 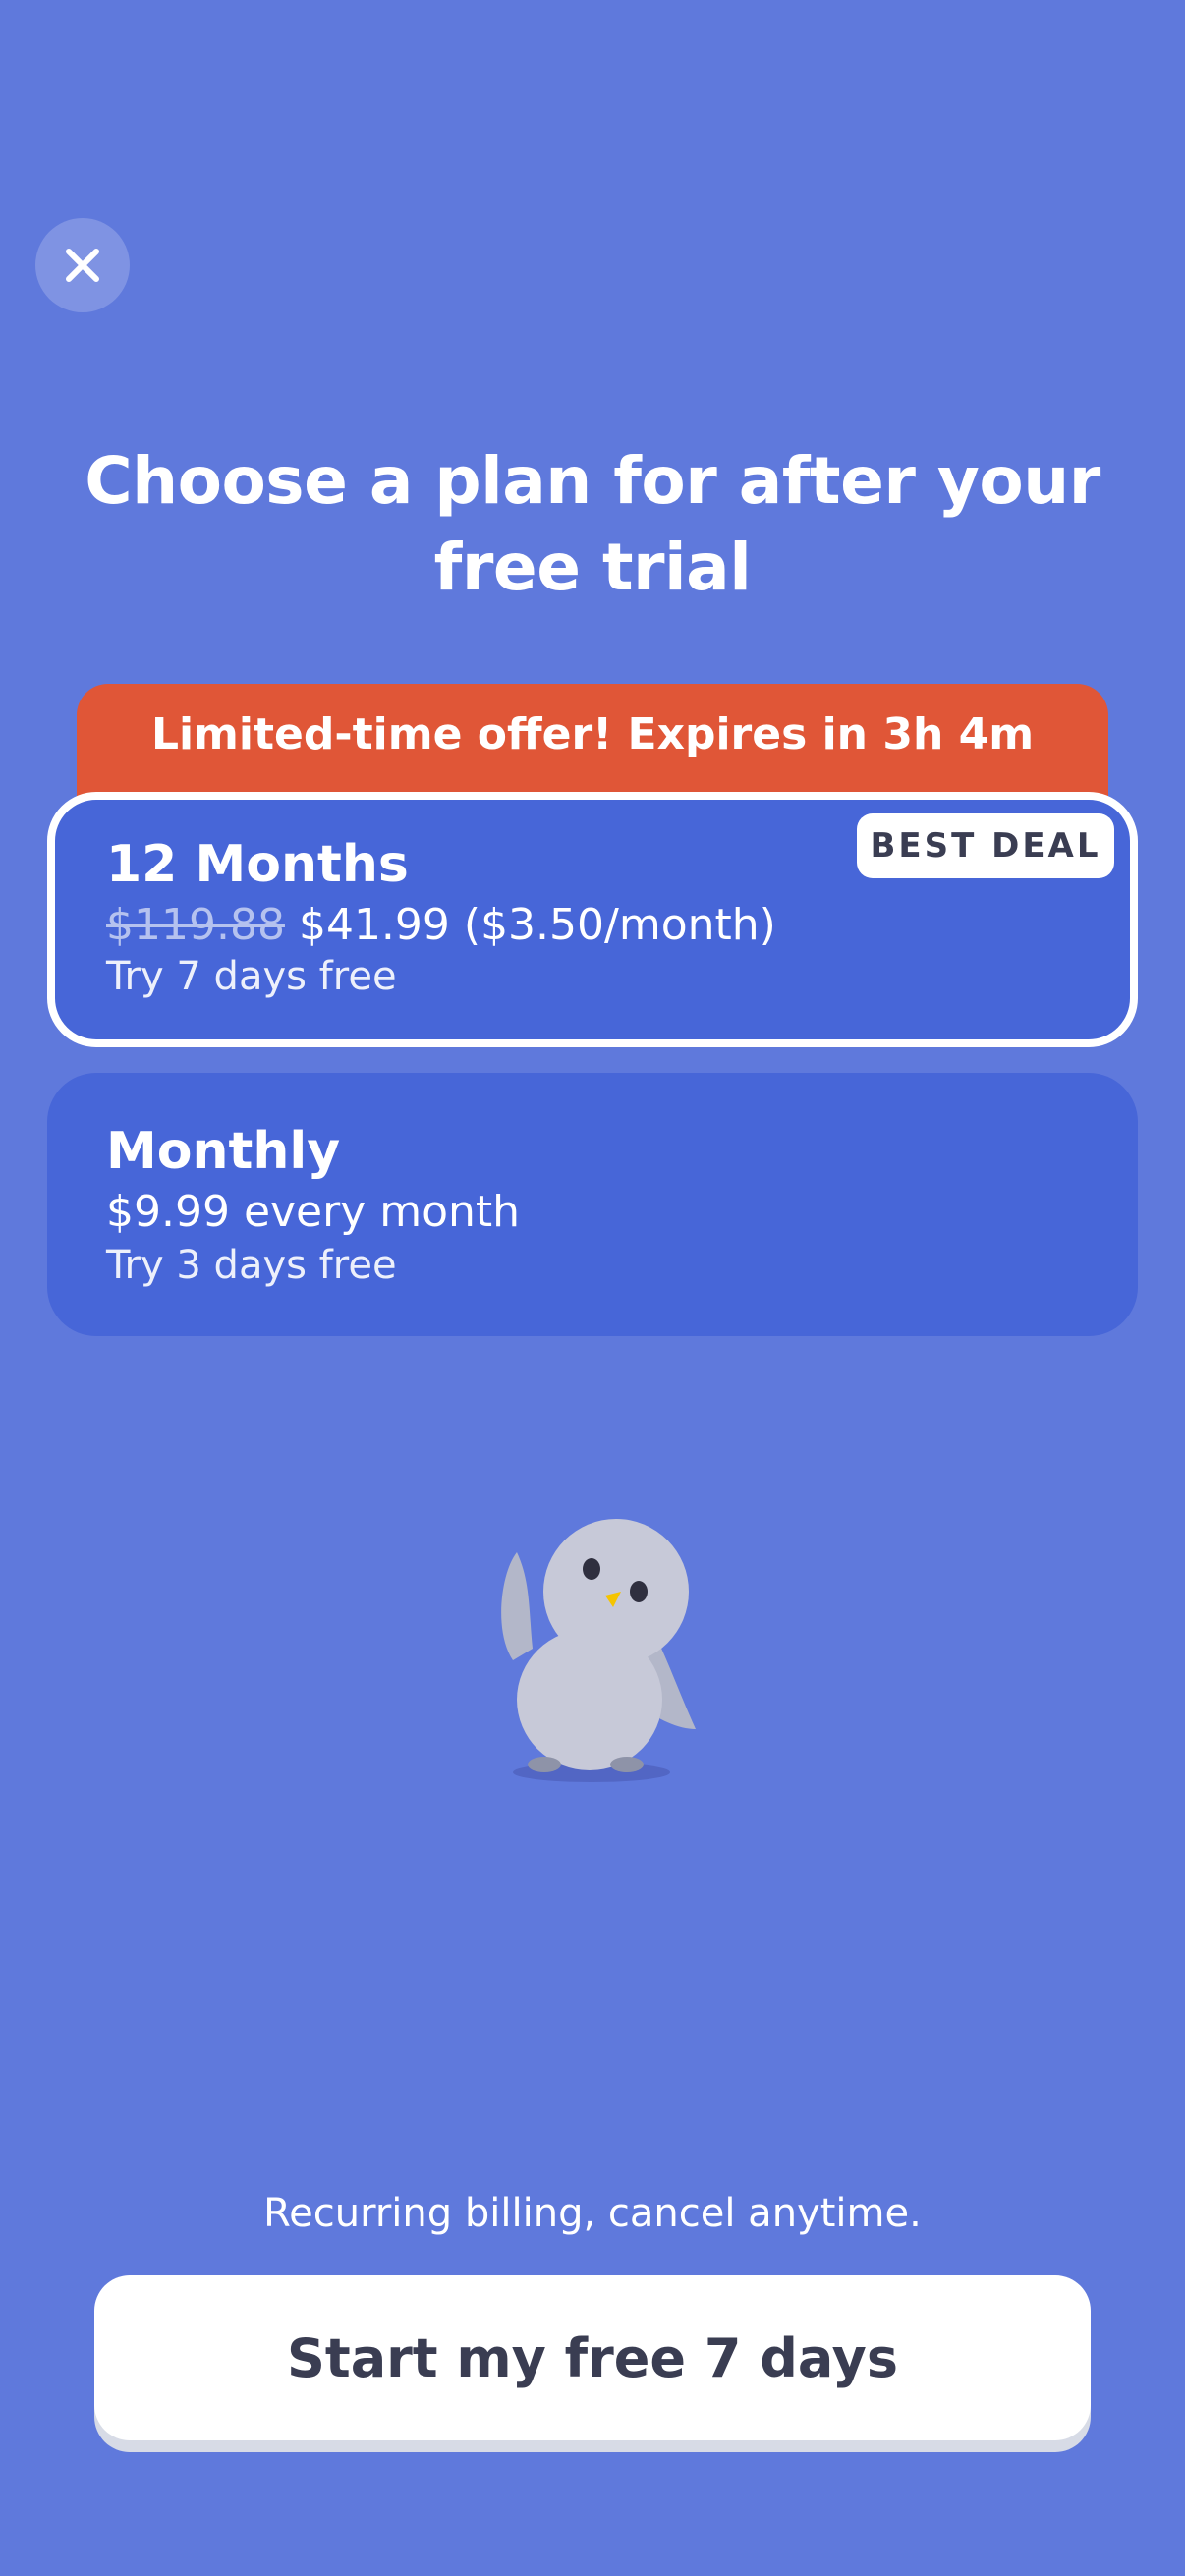 I want to click on plan-trial-12-months: Try 7 days free, so click(x=252, y=976).